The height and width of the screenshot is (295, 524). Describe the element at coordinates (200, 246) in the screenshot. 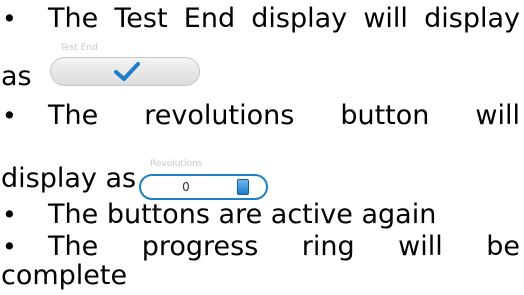

I see `word: progress` at that location.